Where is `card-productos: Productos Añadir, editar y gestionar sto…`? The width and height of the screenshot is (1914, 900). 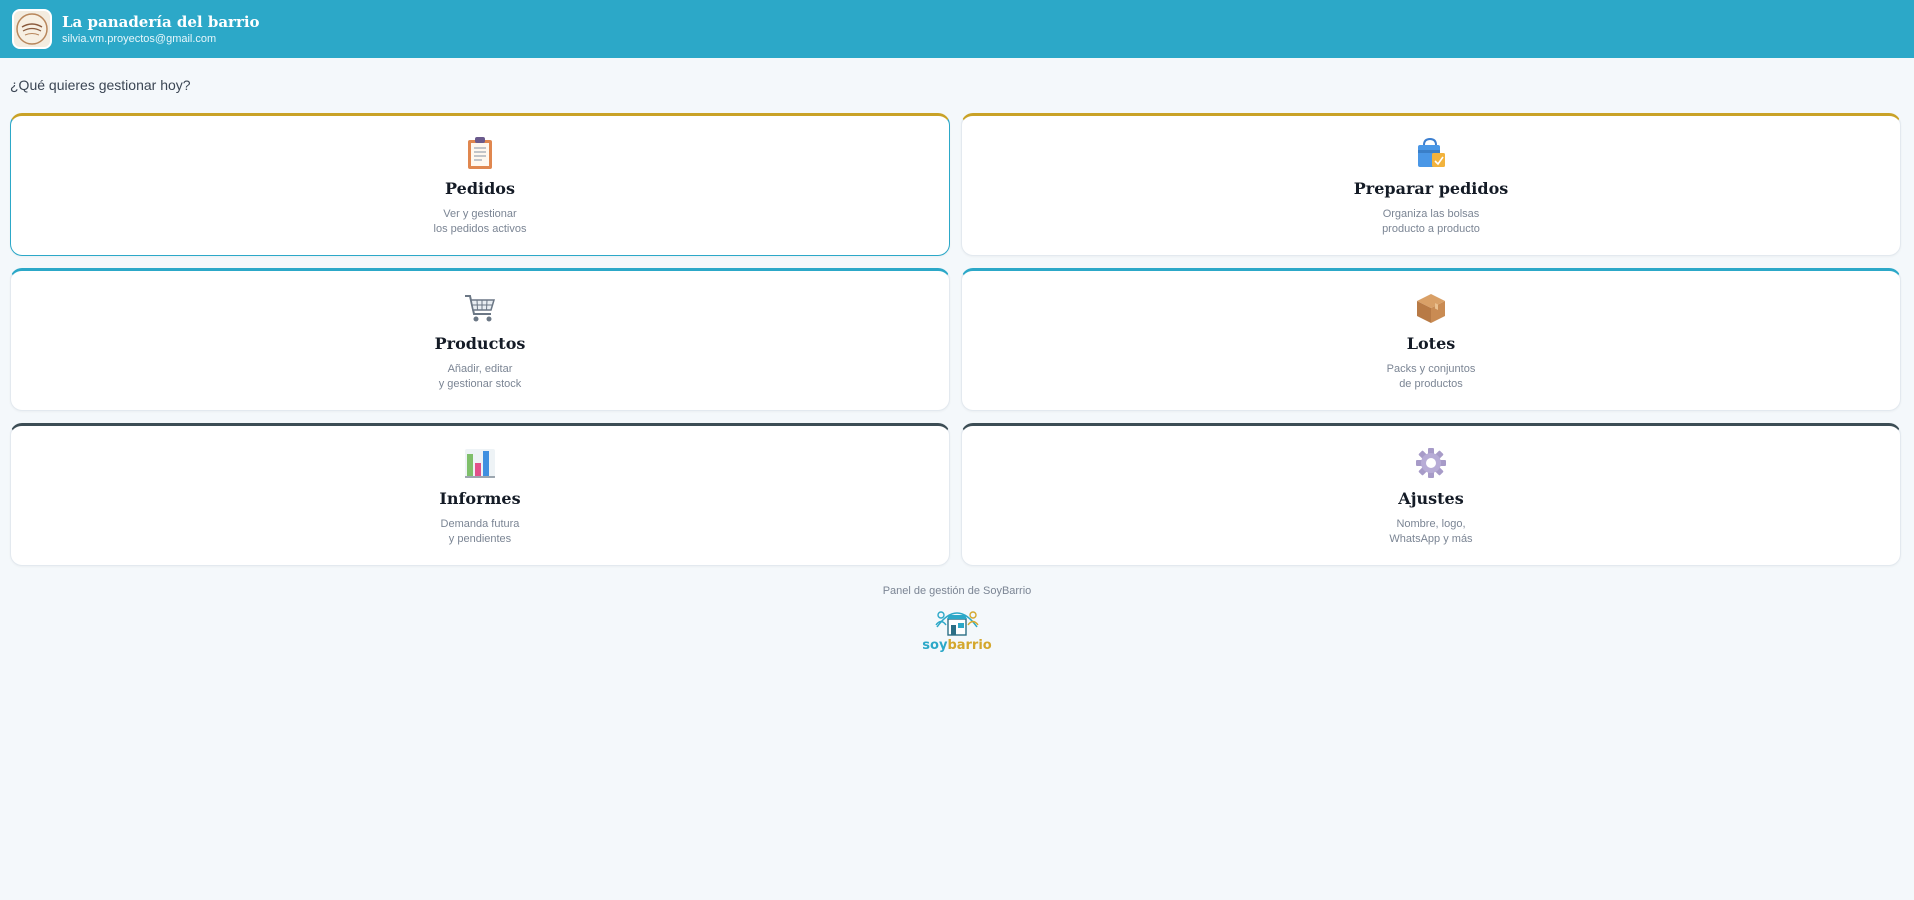 card-productos: Productos Añadir, editar y gestionar sto… is located at coordinates (480, 339).